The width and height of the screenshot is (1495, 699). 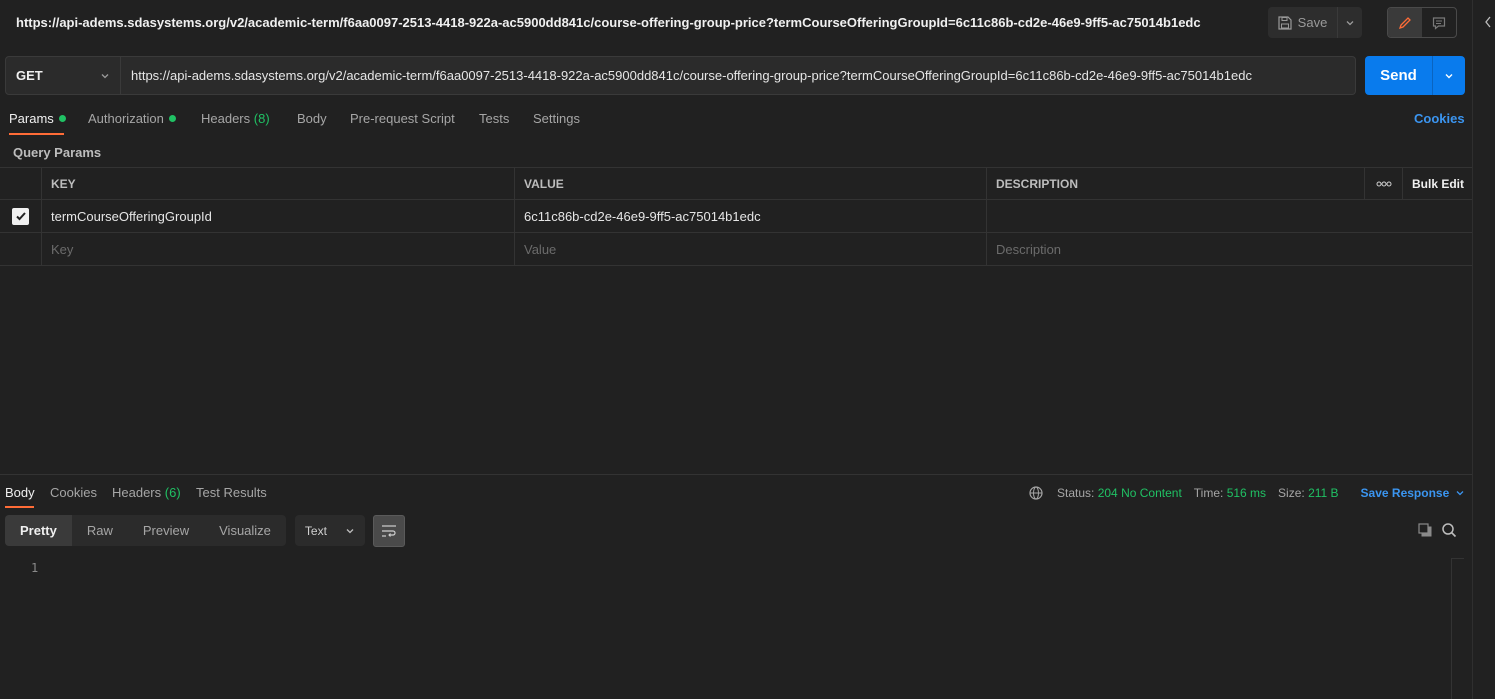 What do you see at coordinates (1151, 493) in the screenshot?
I see `status-text: No Content` at bounding box center [1151, 493].